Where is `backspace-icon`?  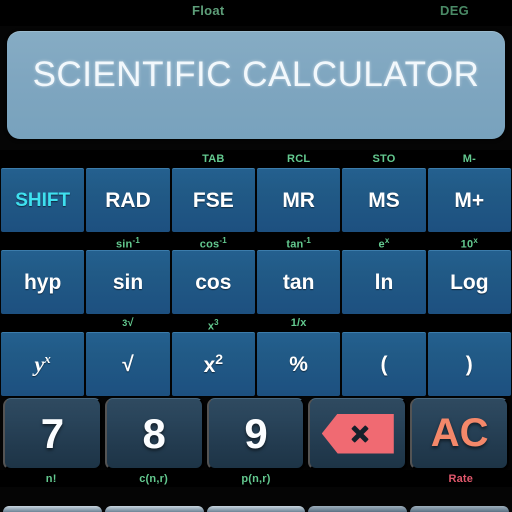 backspace-icon is located at coordinates (357, 433).